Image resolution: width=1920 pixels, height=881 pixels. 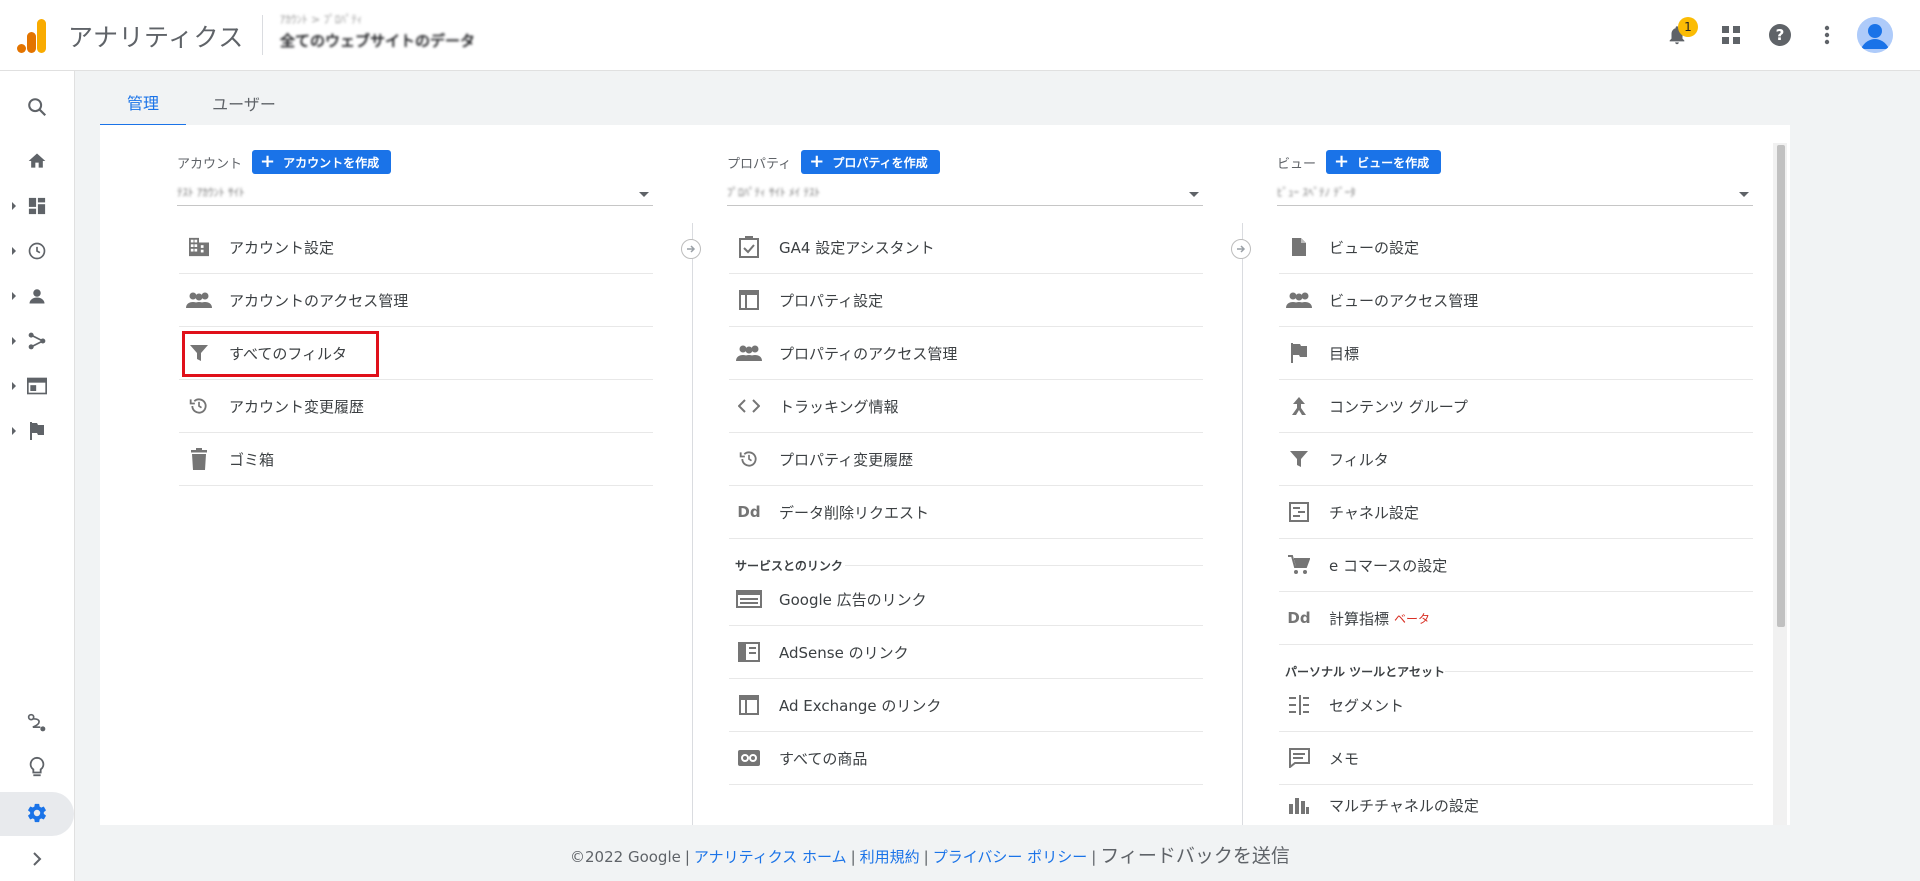 I want to click on dropdown-caret-icon, so click(x=1194, y=194).